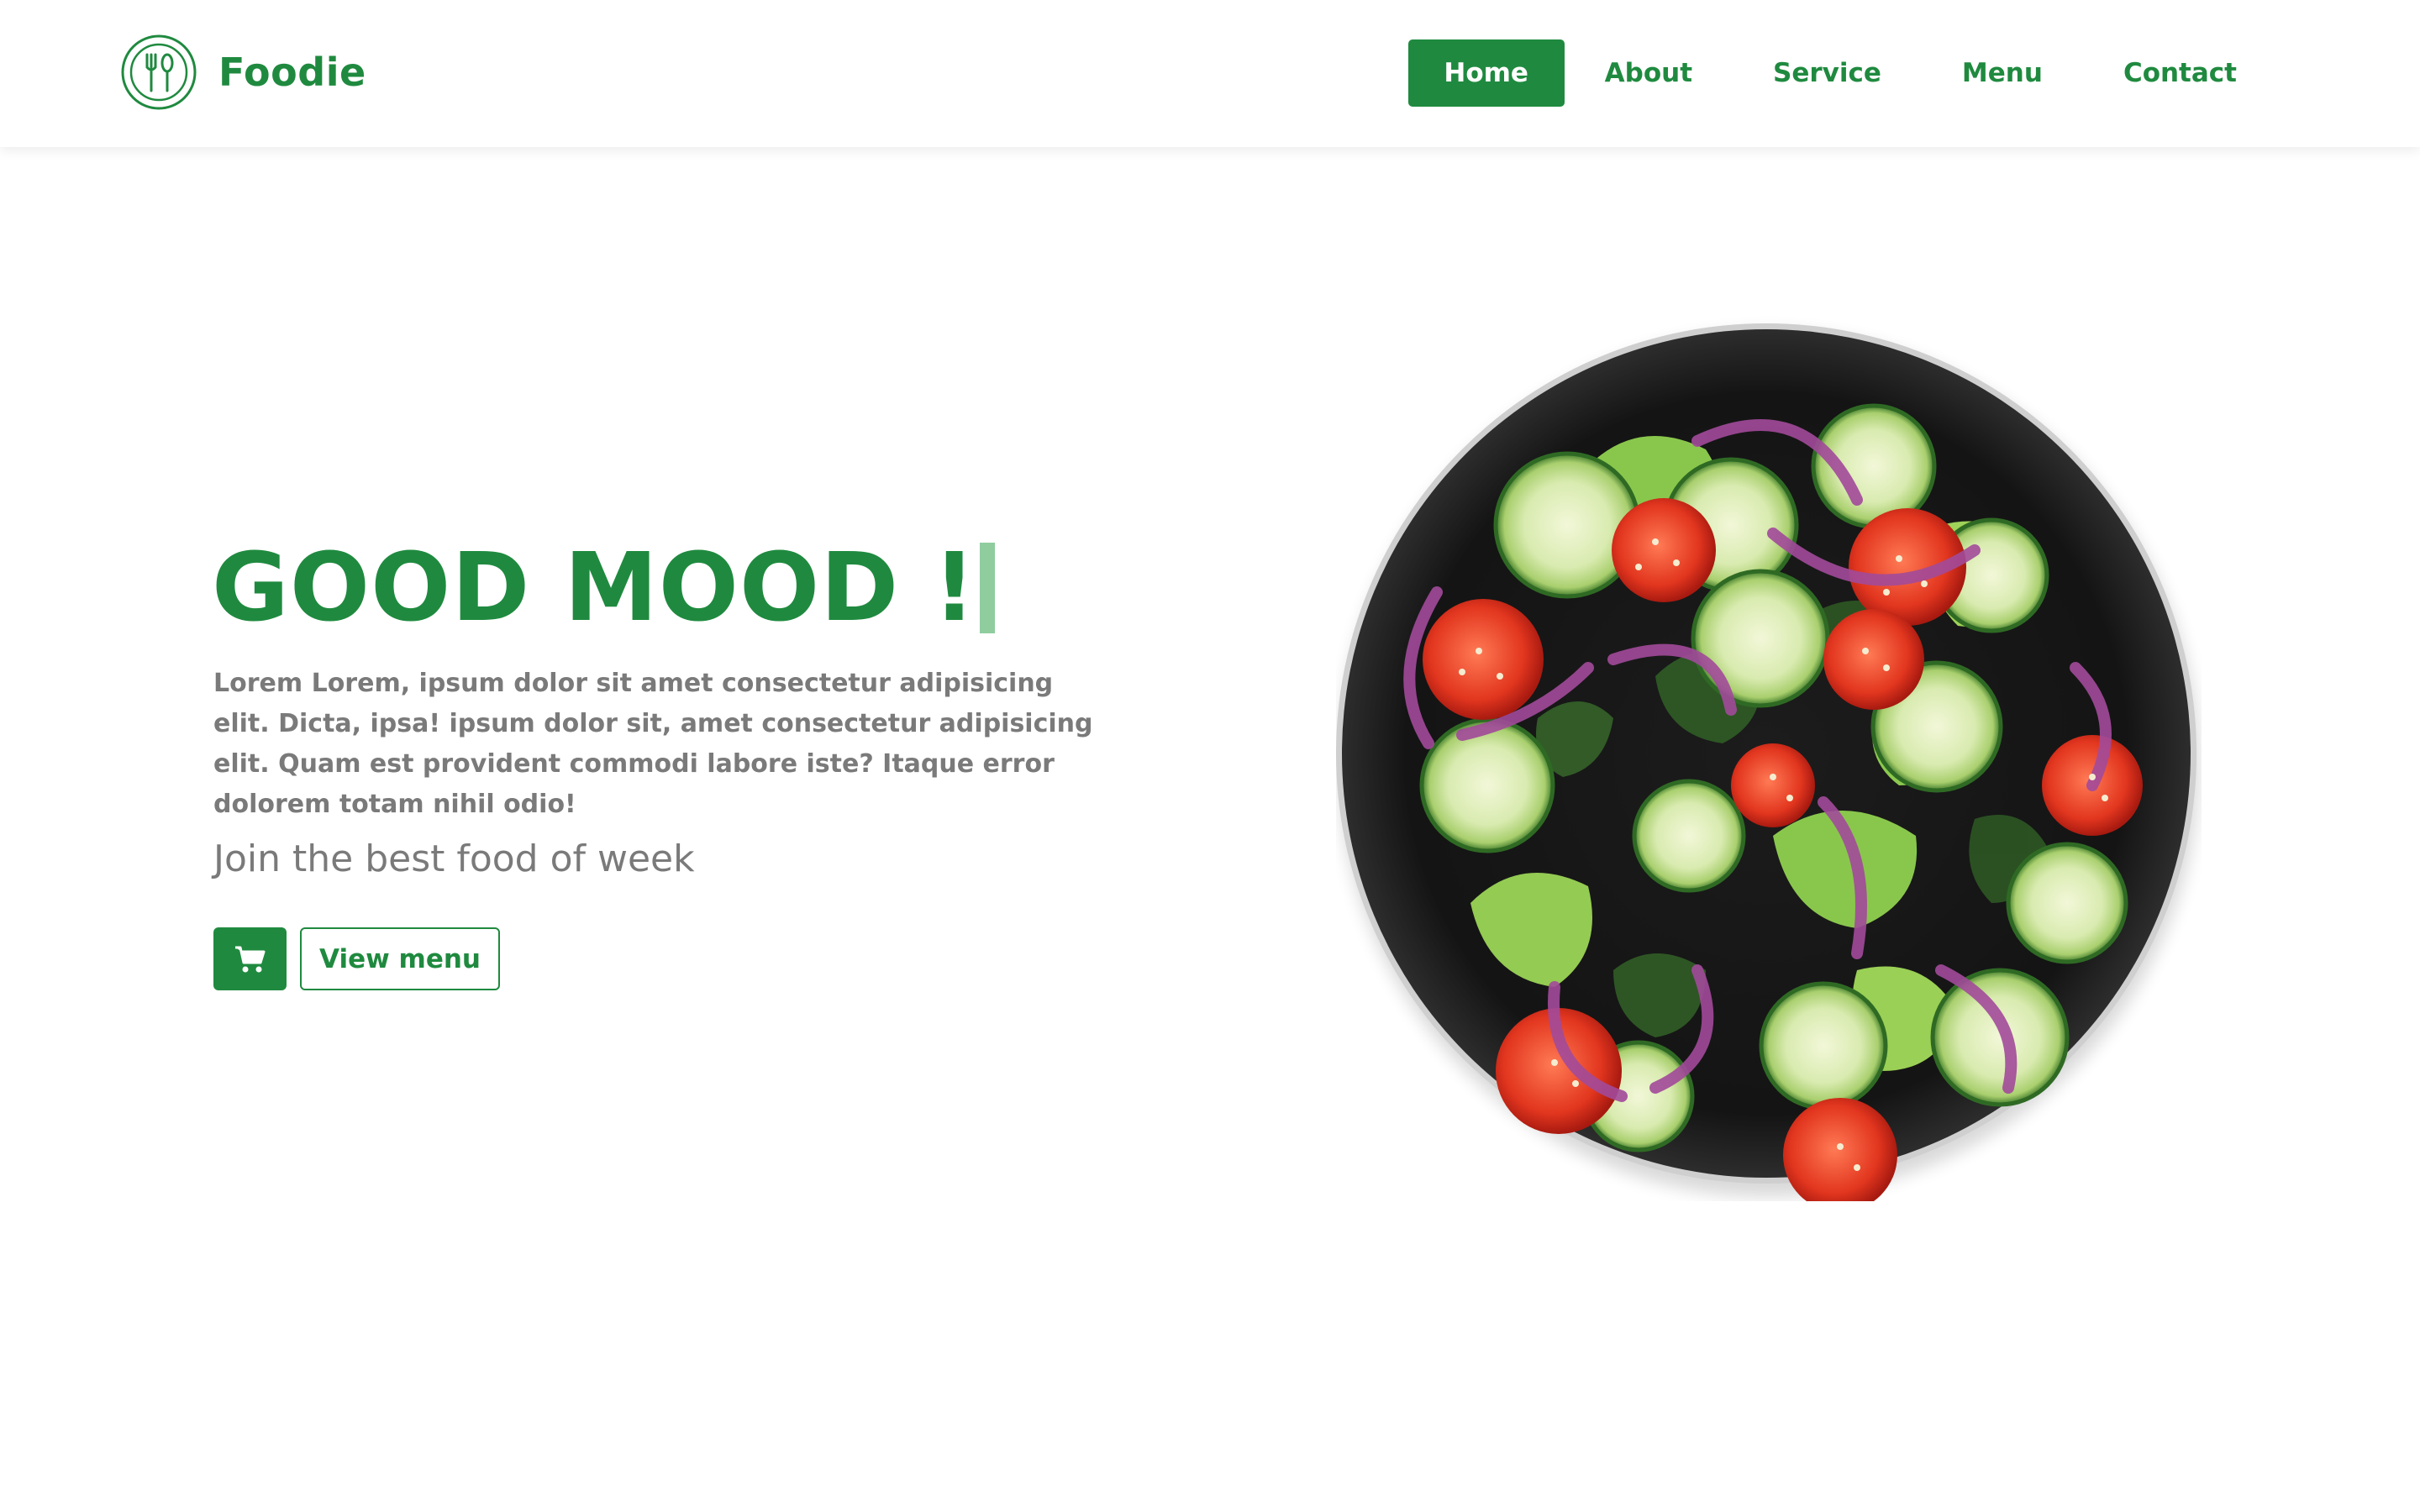  What do you see at coordinates (1827, 73) in the screenshot?
I see `nav-service: Service` at bounding box center [1827, 73].